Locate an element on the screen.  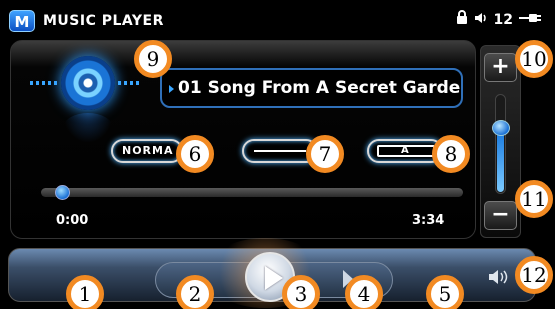
mute-speaker-icon is located at coordinates (498, 279).